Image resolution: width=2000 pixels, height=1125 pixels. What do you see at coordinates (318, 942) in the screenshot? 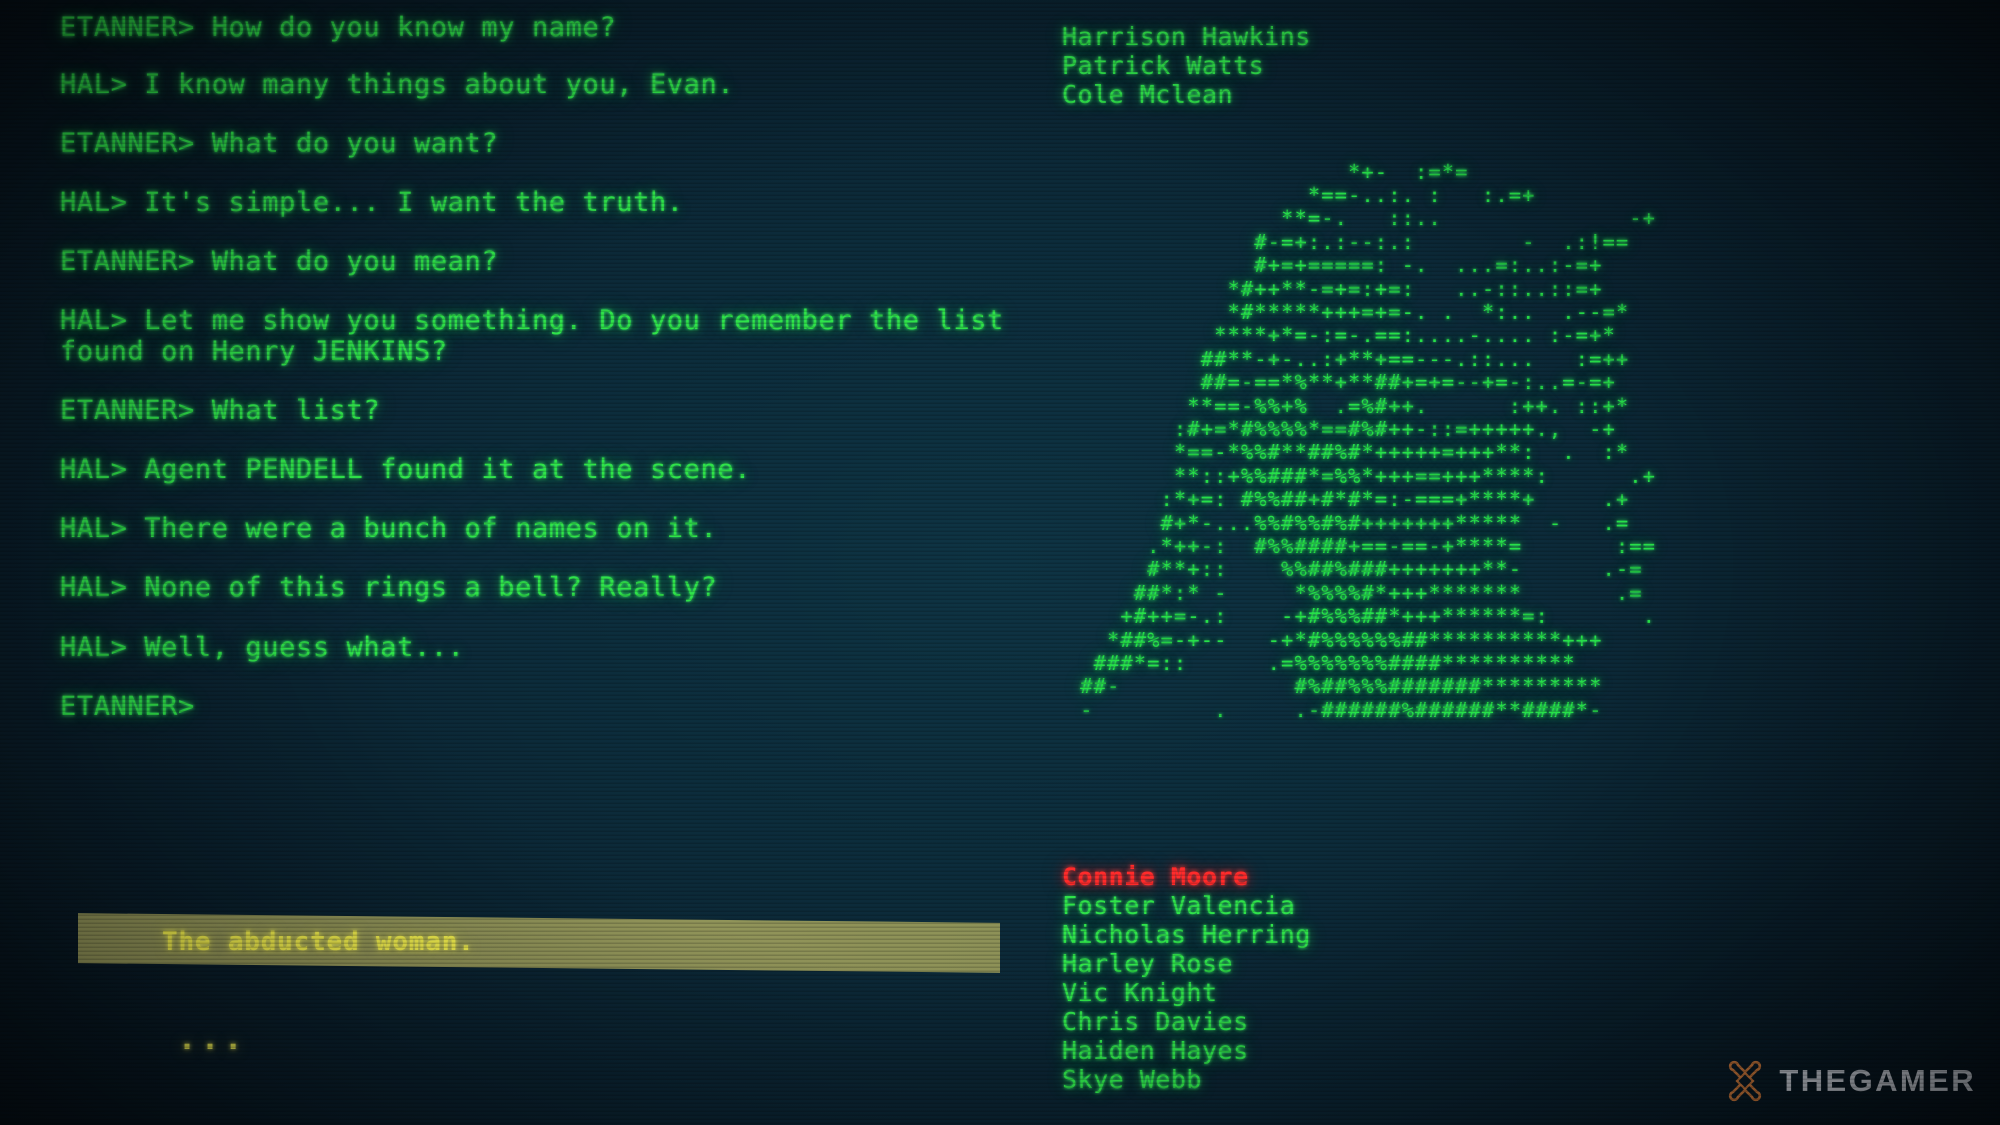
I see `choice-label: The abducted woman.` at bounding box center [318, 942].